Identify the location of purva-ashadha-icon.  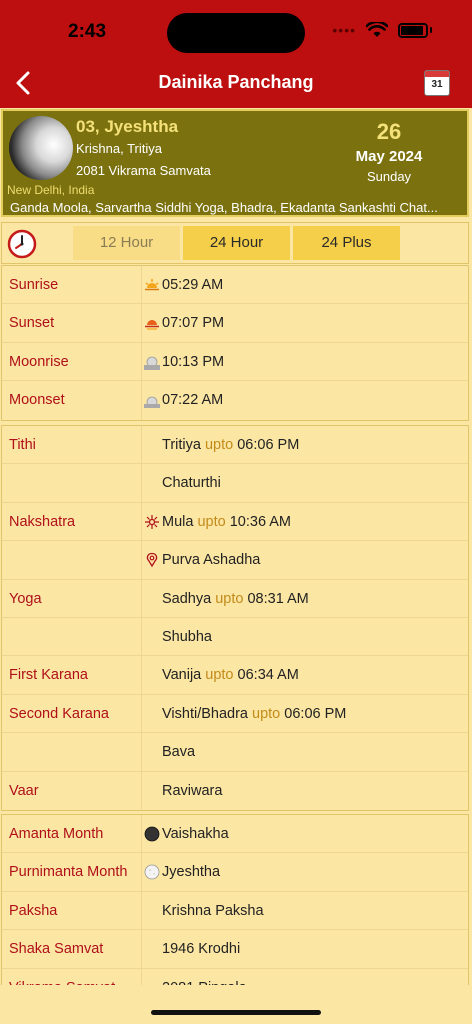
(152, 560).